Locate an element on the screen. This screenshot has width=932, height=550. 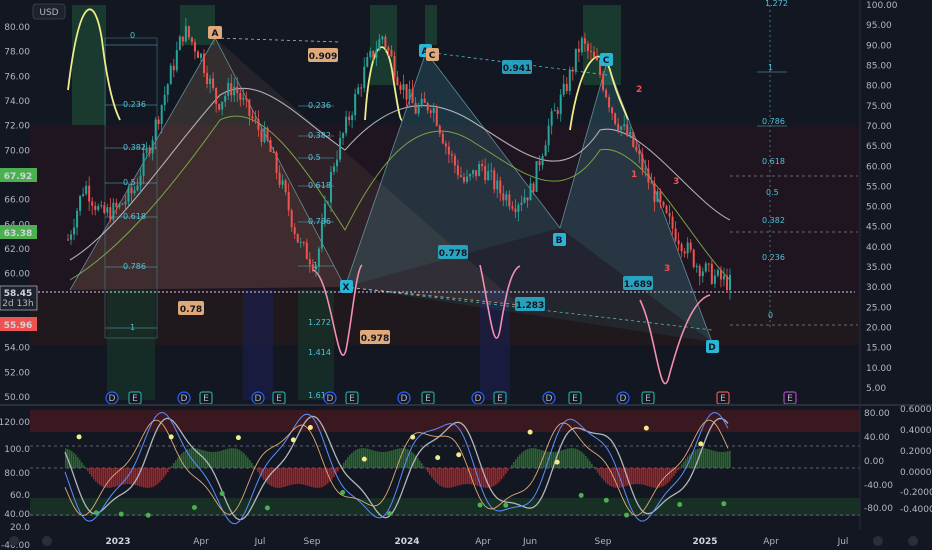
point-a-tan: A is located at coordinates (215, 34).